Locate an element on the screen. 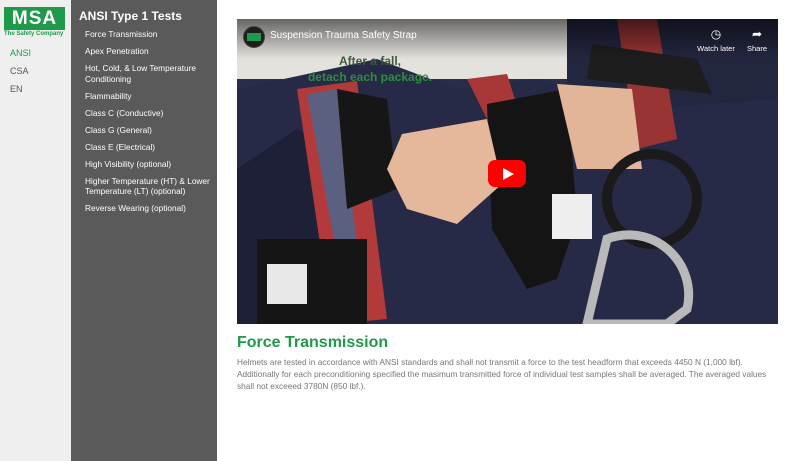 This screenshot has width=800, height=461. play-icon is located at coordinates (507, 173).